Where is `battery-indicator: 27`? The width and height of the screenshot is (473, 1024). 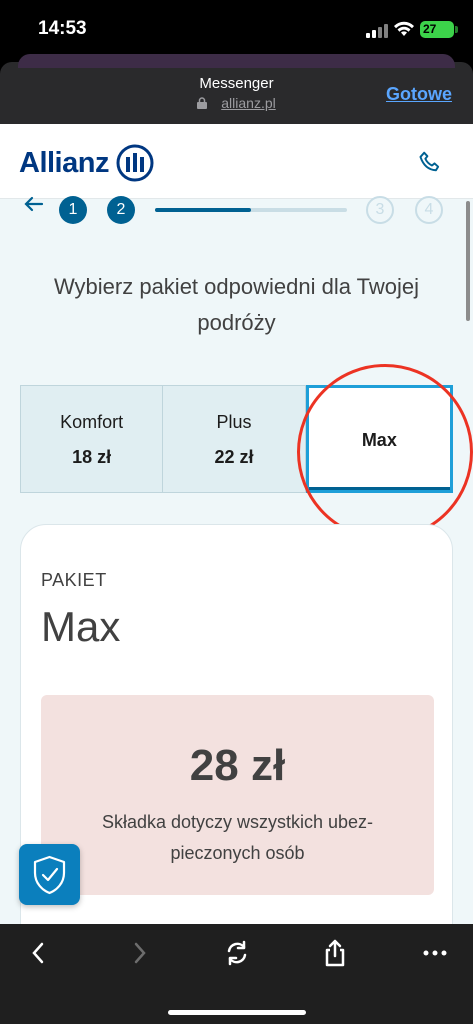
battery-indicator: 27 is located at coordinates (439, 29).